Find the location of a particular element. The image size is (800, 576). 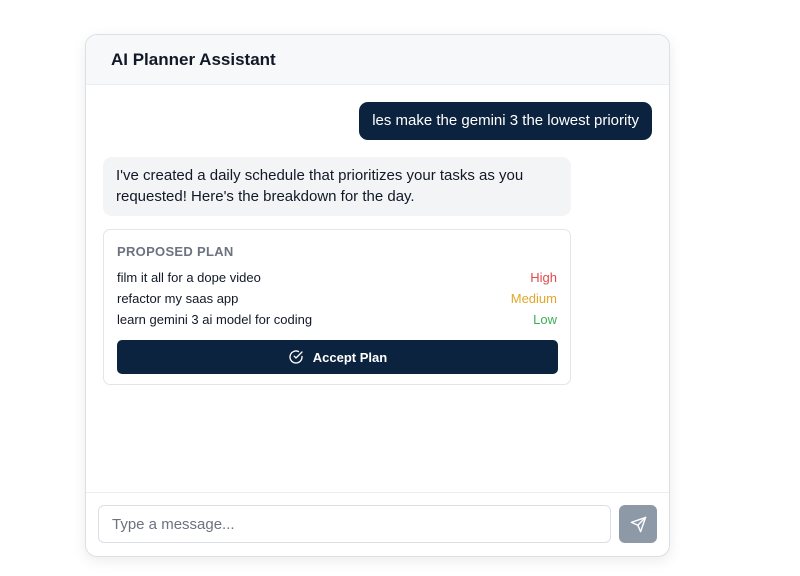

send-icon is located at coordinates (638, 524).